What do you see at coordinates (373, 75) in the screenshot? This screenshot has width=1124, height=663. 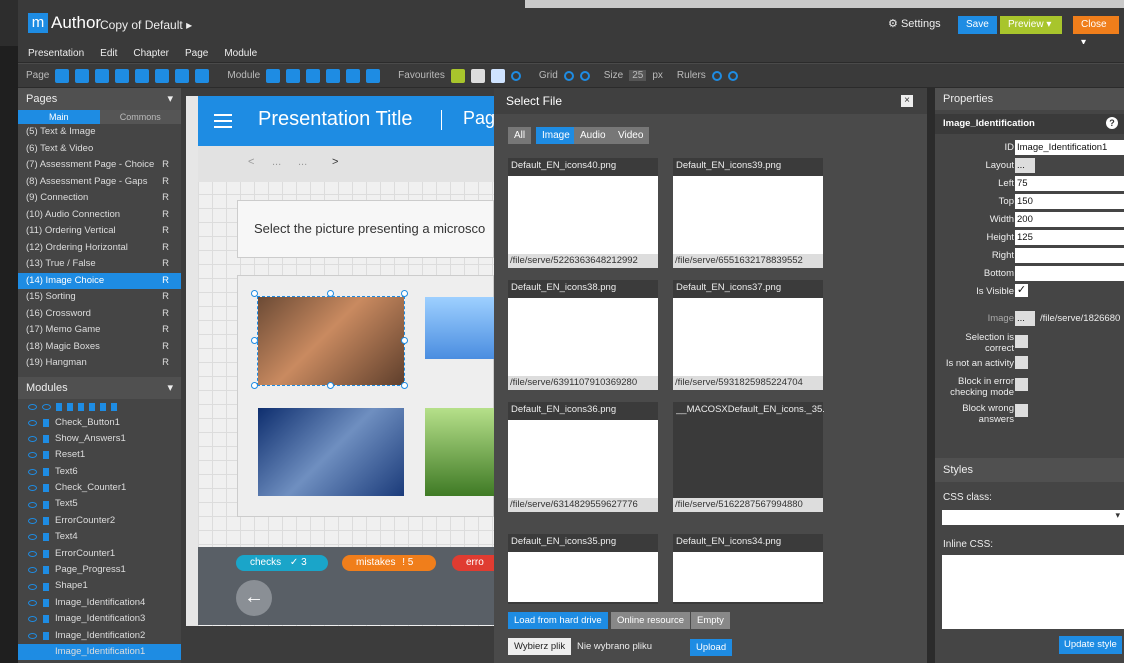 I see `distribute-icon` at bounding box center [373, 75].